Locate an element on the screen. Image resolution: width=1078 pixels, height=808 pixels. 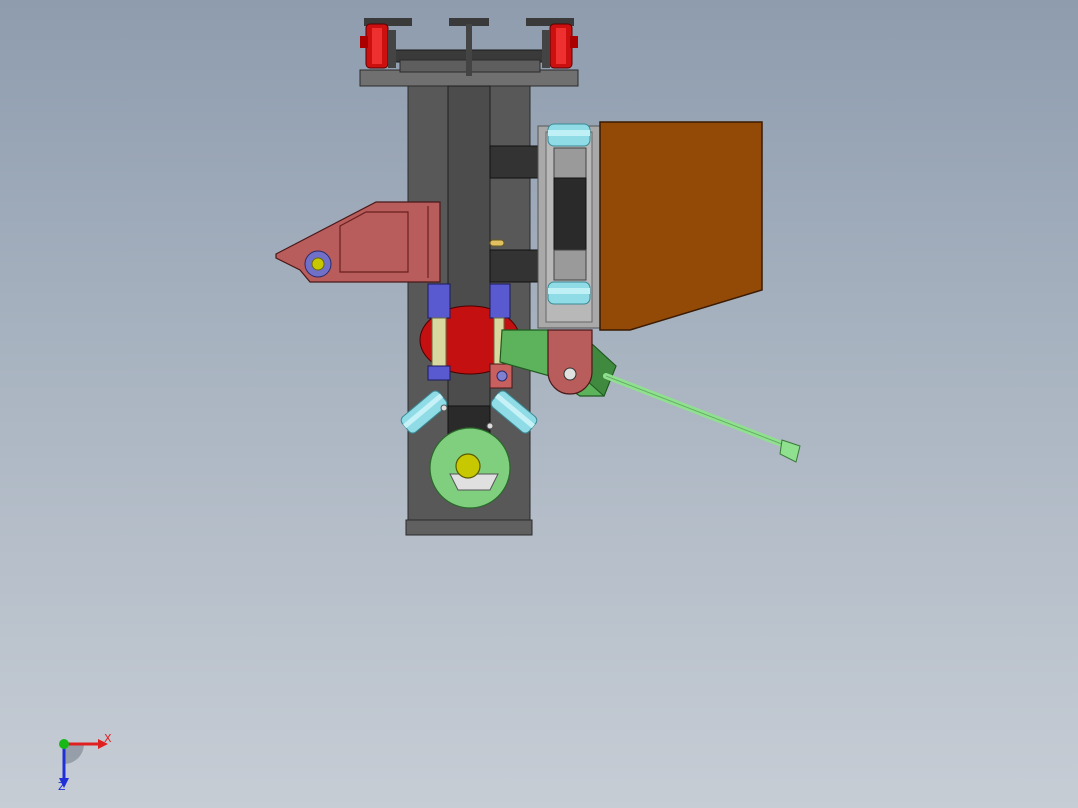
z-axis-label: Z is located at coordinates (62, 786).